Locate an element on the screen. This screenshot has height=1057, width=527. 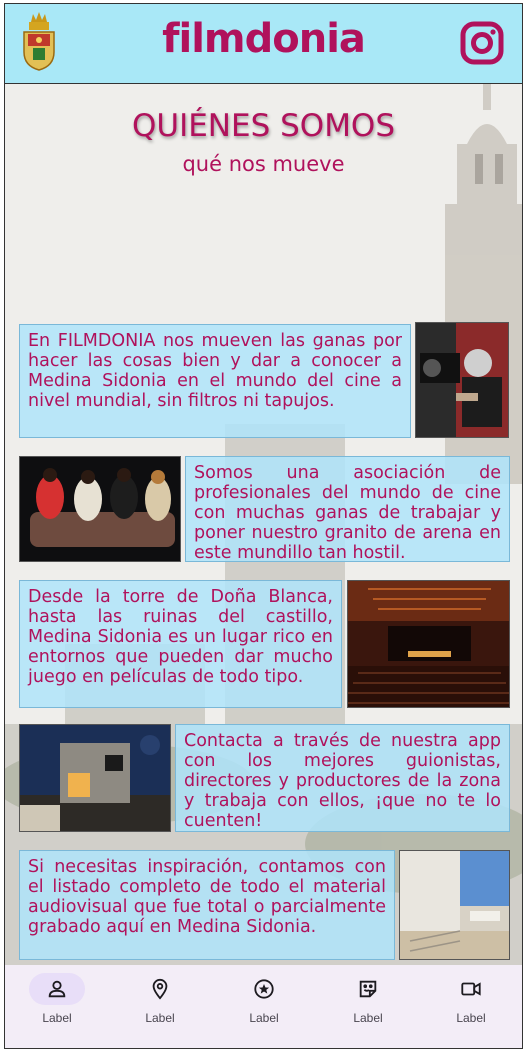
theater-auditorium-photo is located at coordinates (428, 644).